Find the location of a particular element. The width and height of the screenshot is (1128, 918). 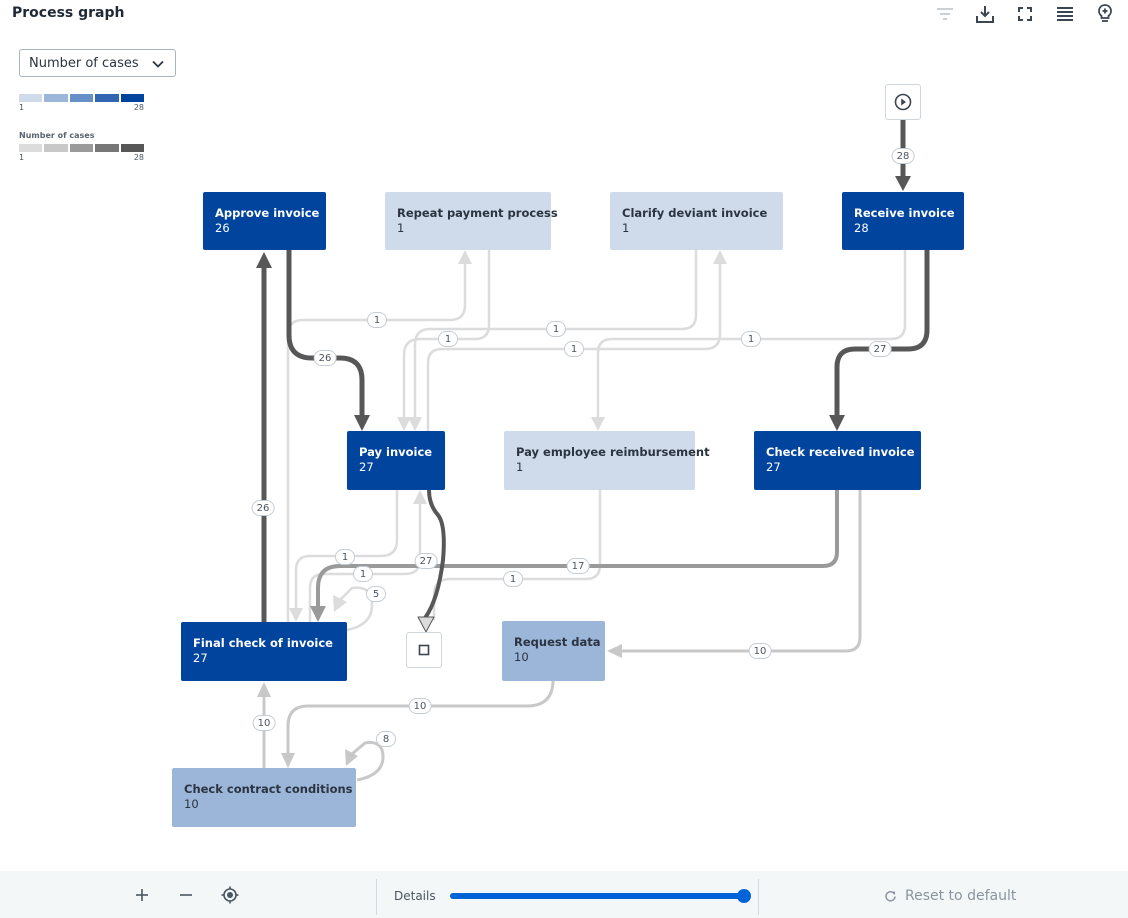

minus-icon is located at coordinates (186, 895).